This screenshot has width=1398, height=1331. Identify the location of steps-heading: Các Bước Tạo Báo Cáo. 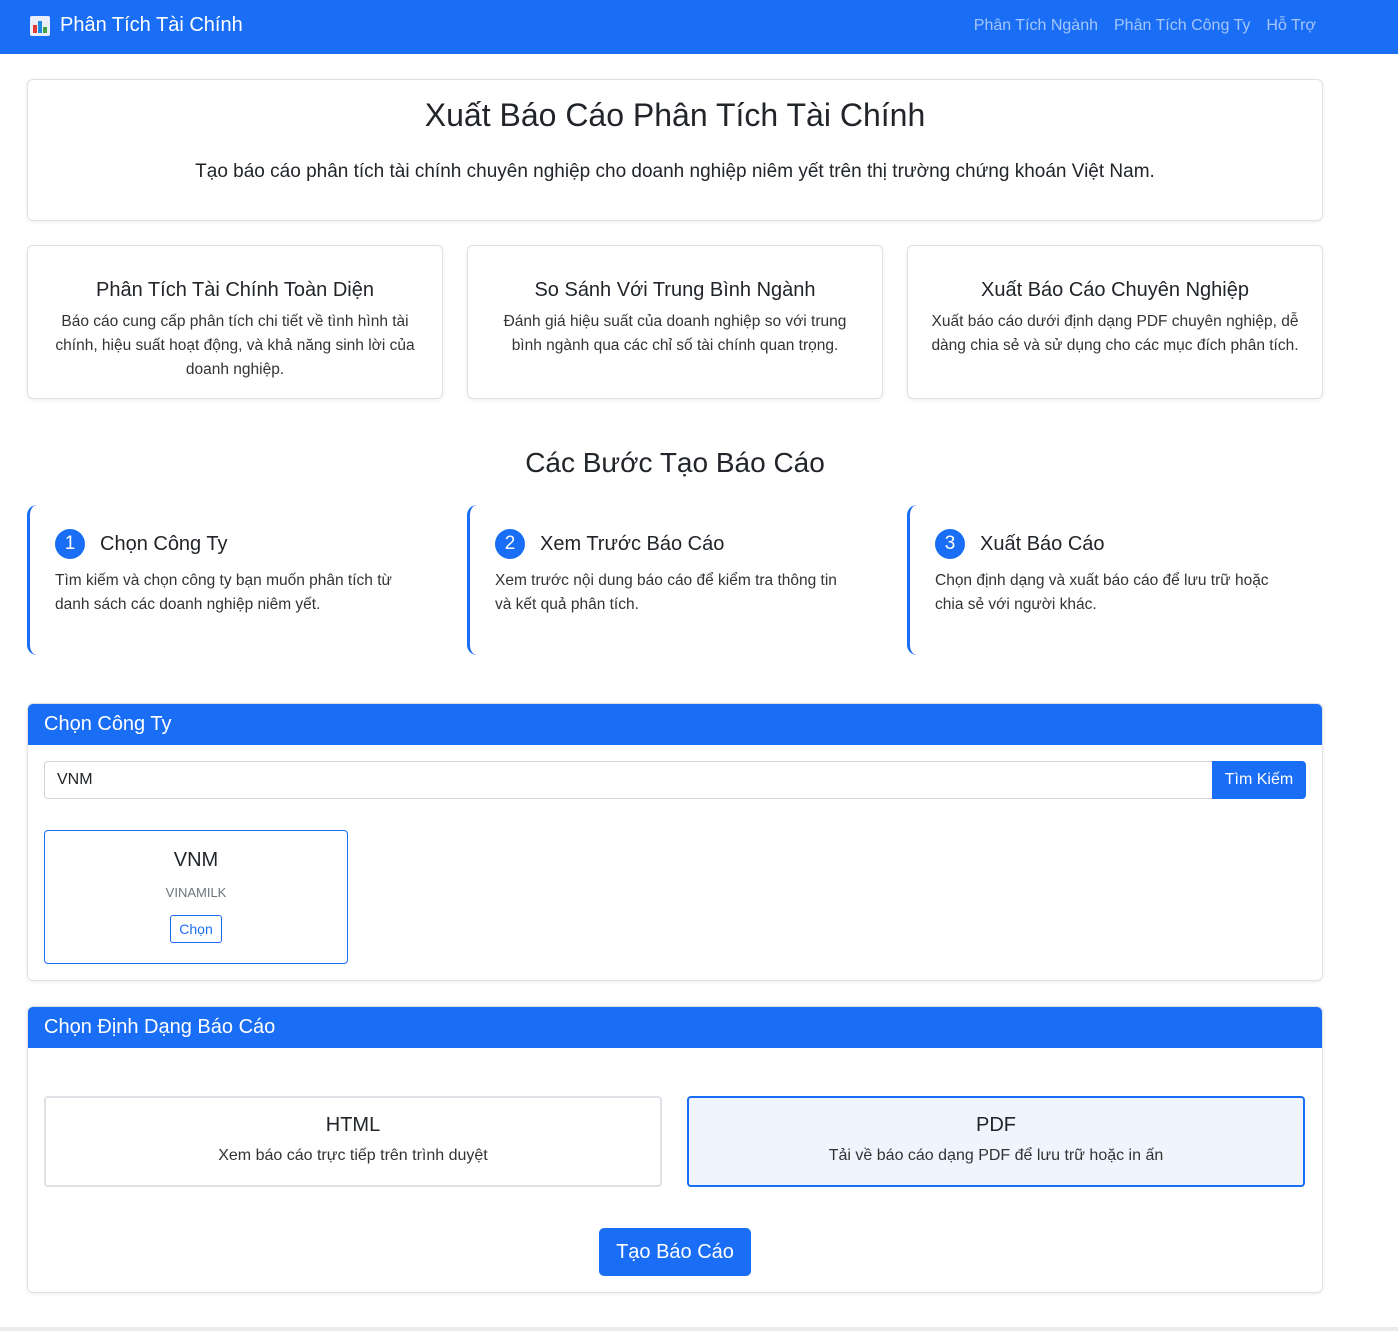
(675, 462).